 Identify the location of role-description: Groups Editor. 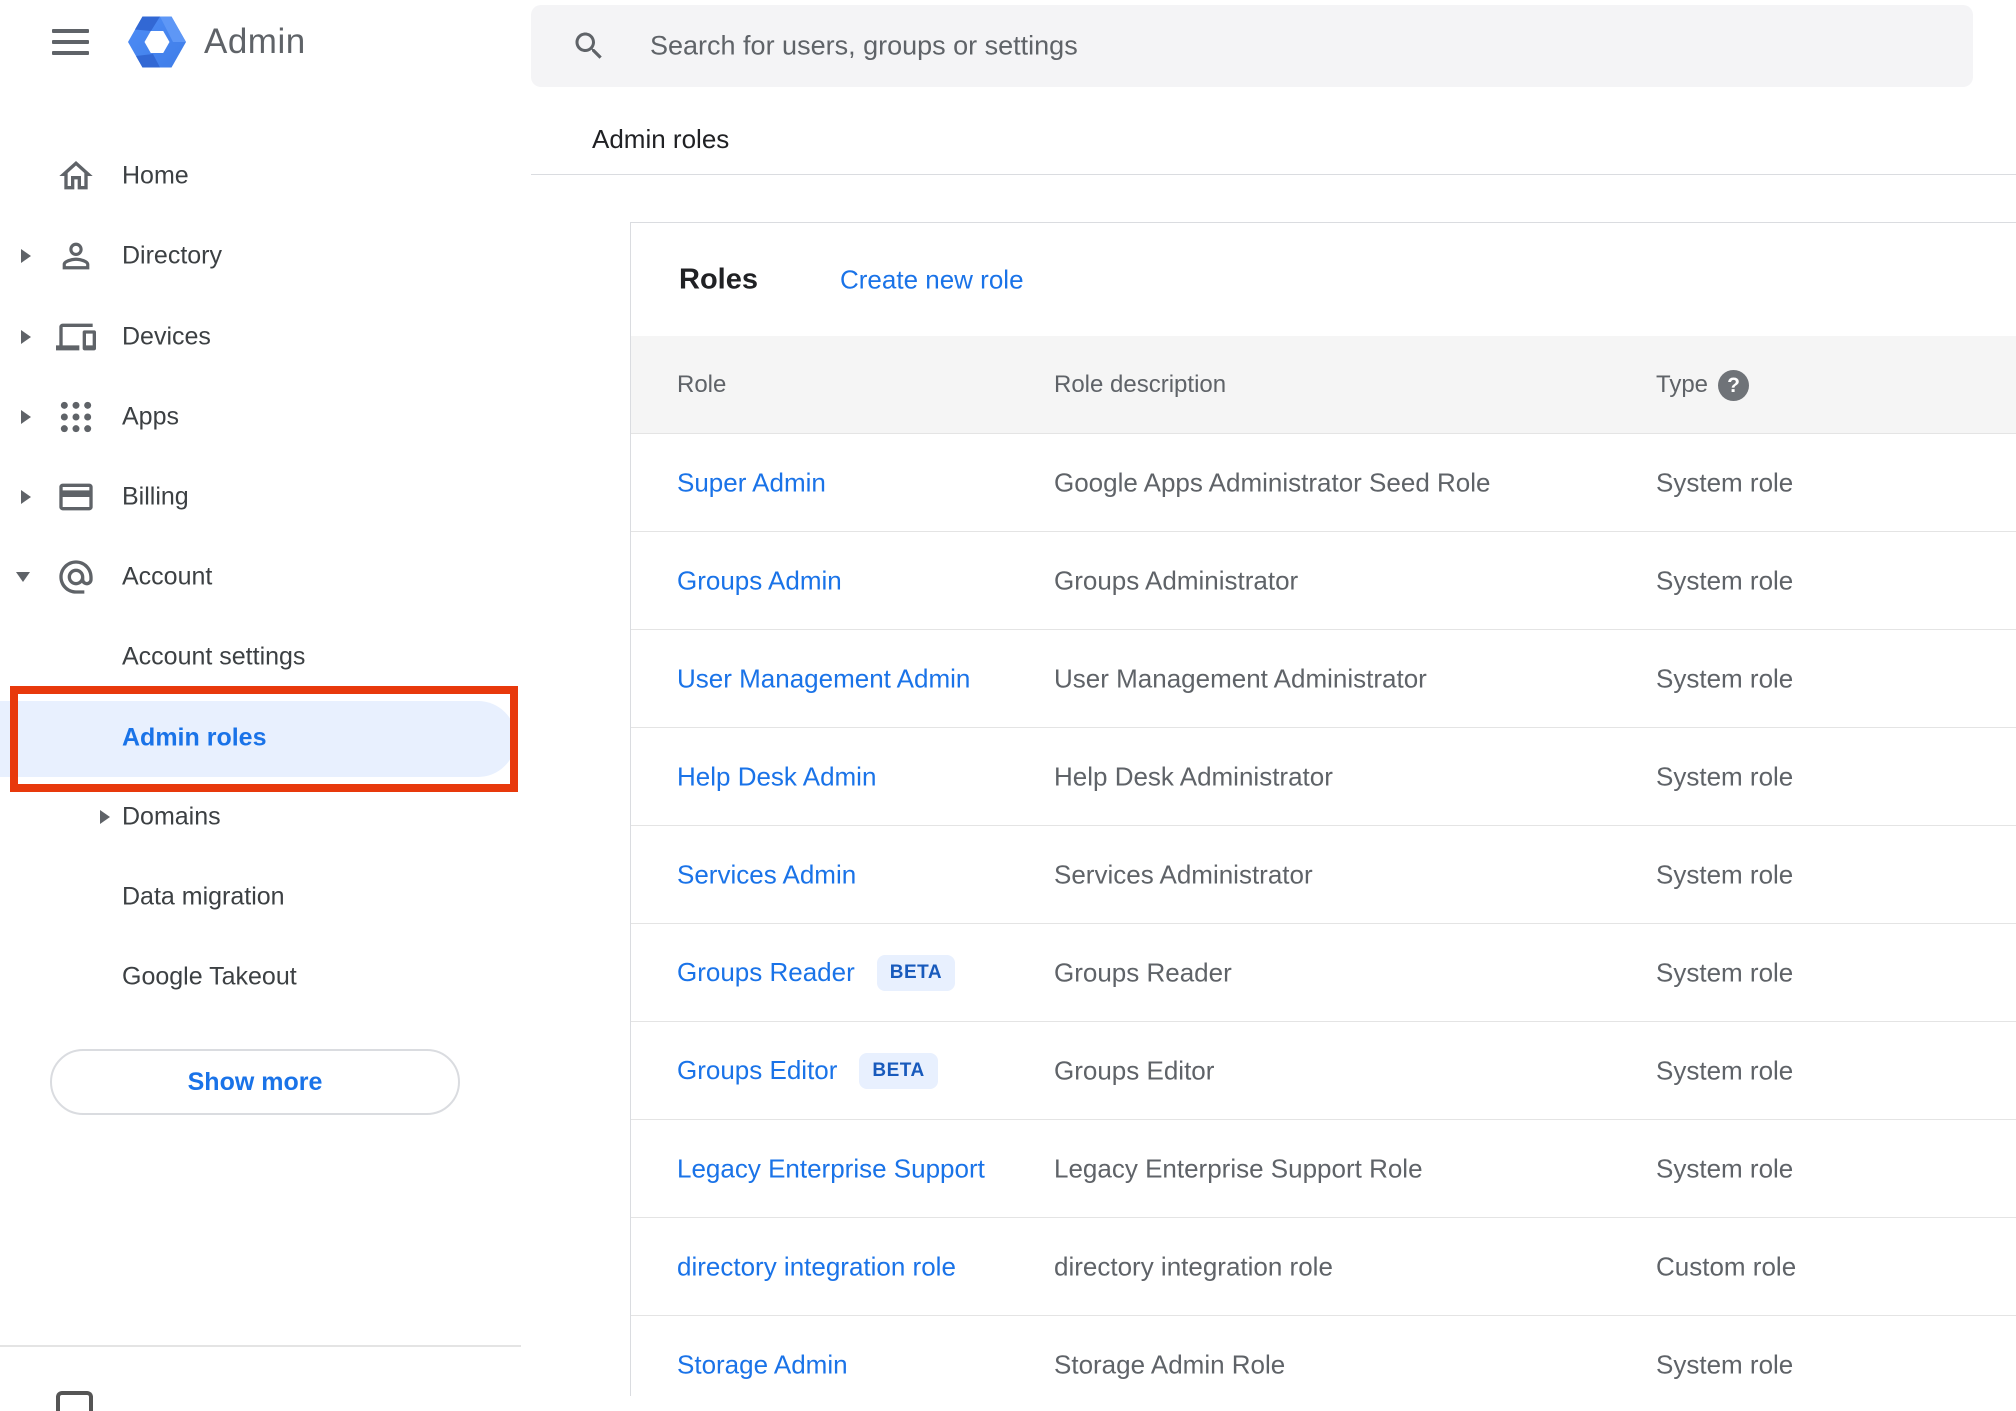
(1134, 1070).